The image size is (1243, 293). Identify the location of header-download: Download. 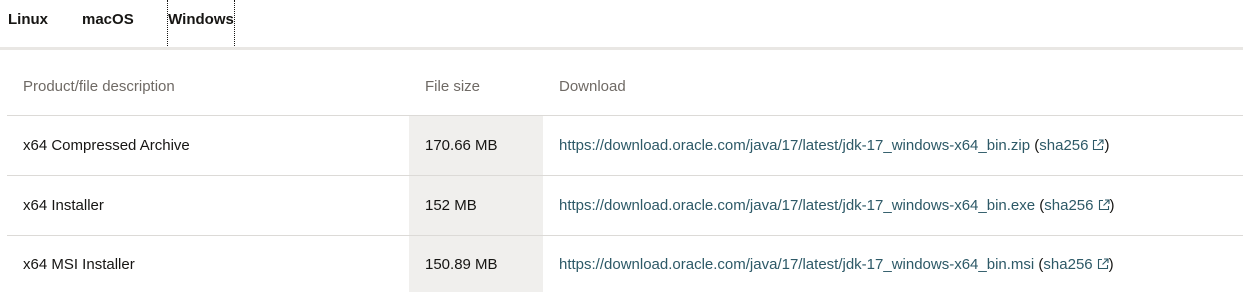
(893, 86).